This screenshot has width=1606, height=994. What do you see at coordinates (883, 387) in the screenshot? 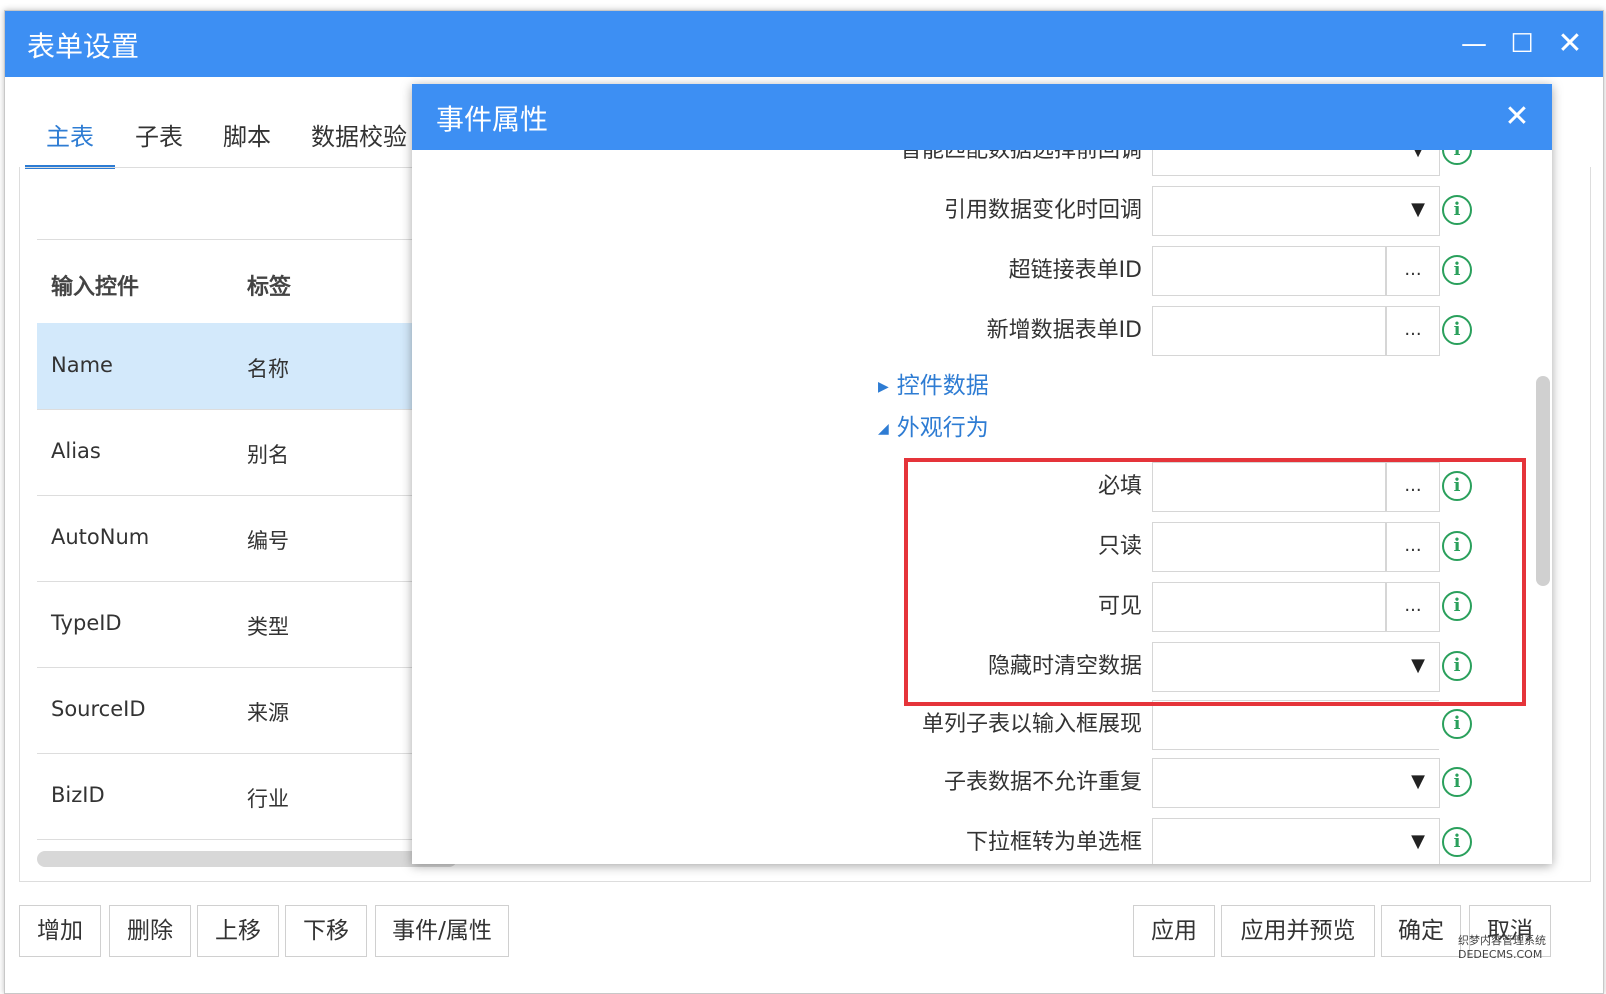
I see `expand-arrow-icon: ▶` at bounding box center [883, 387].